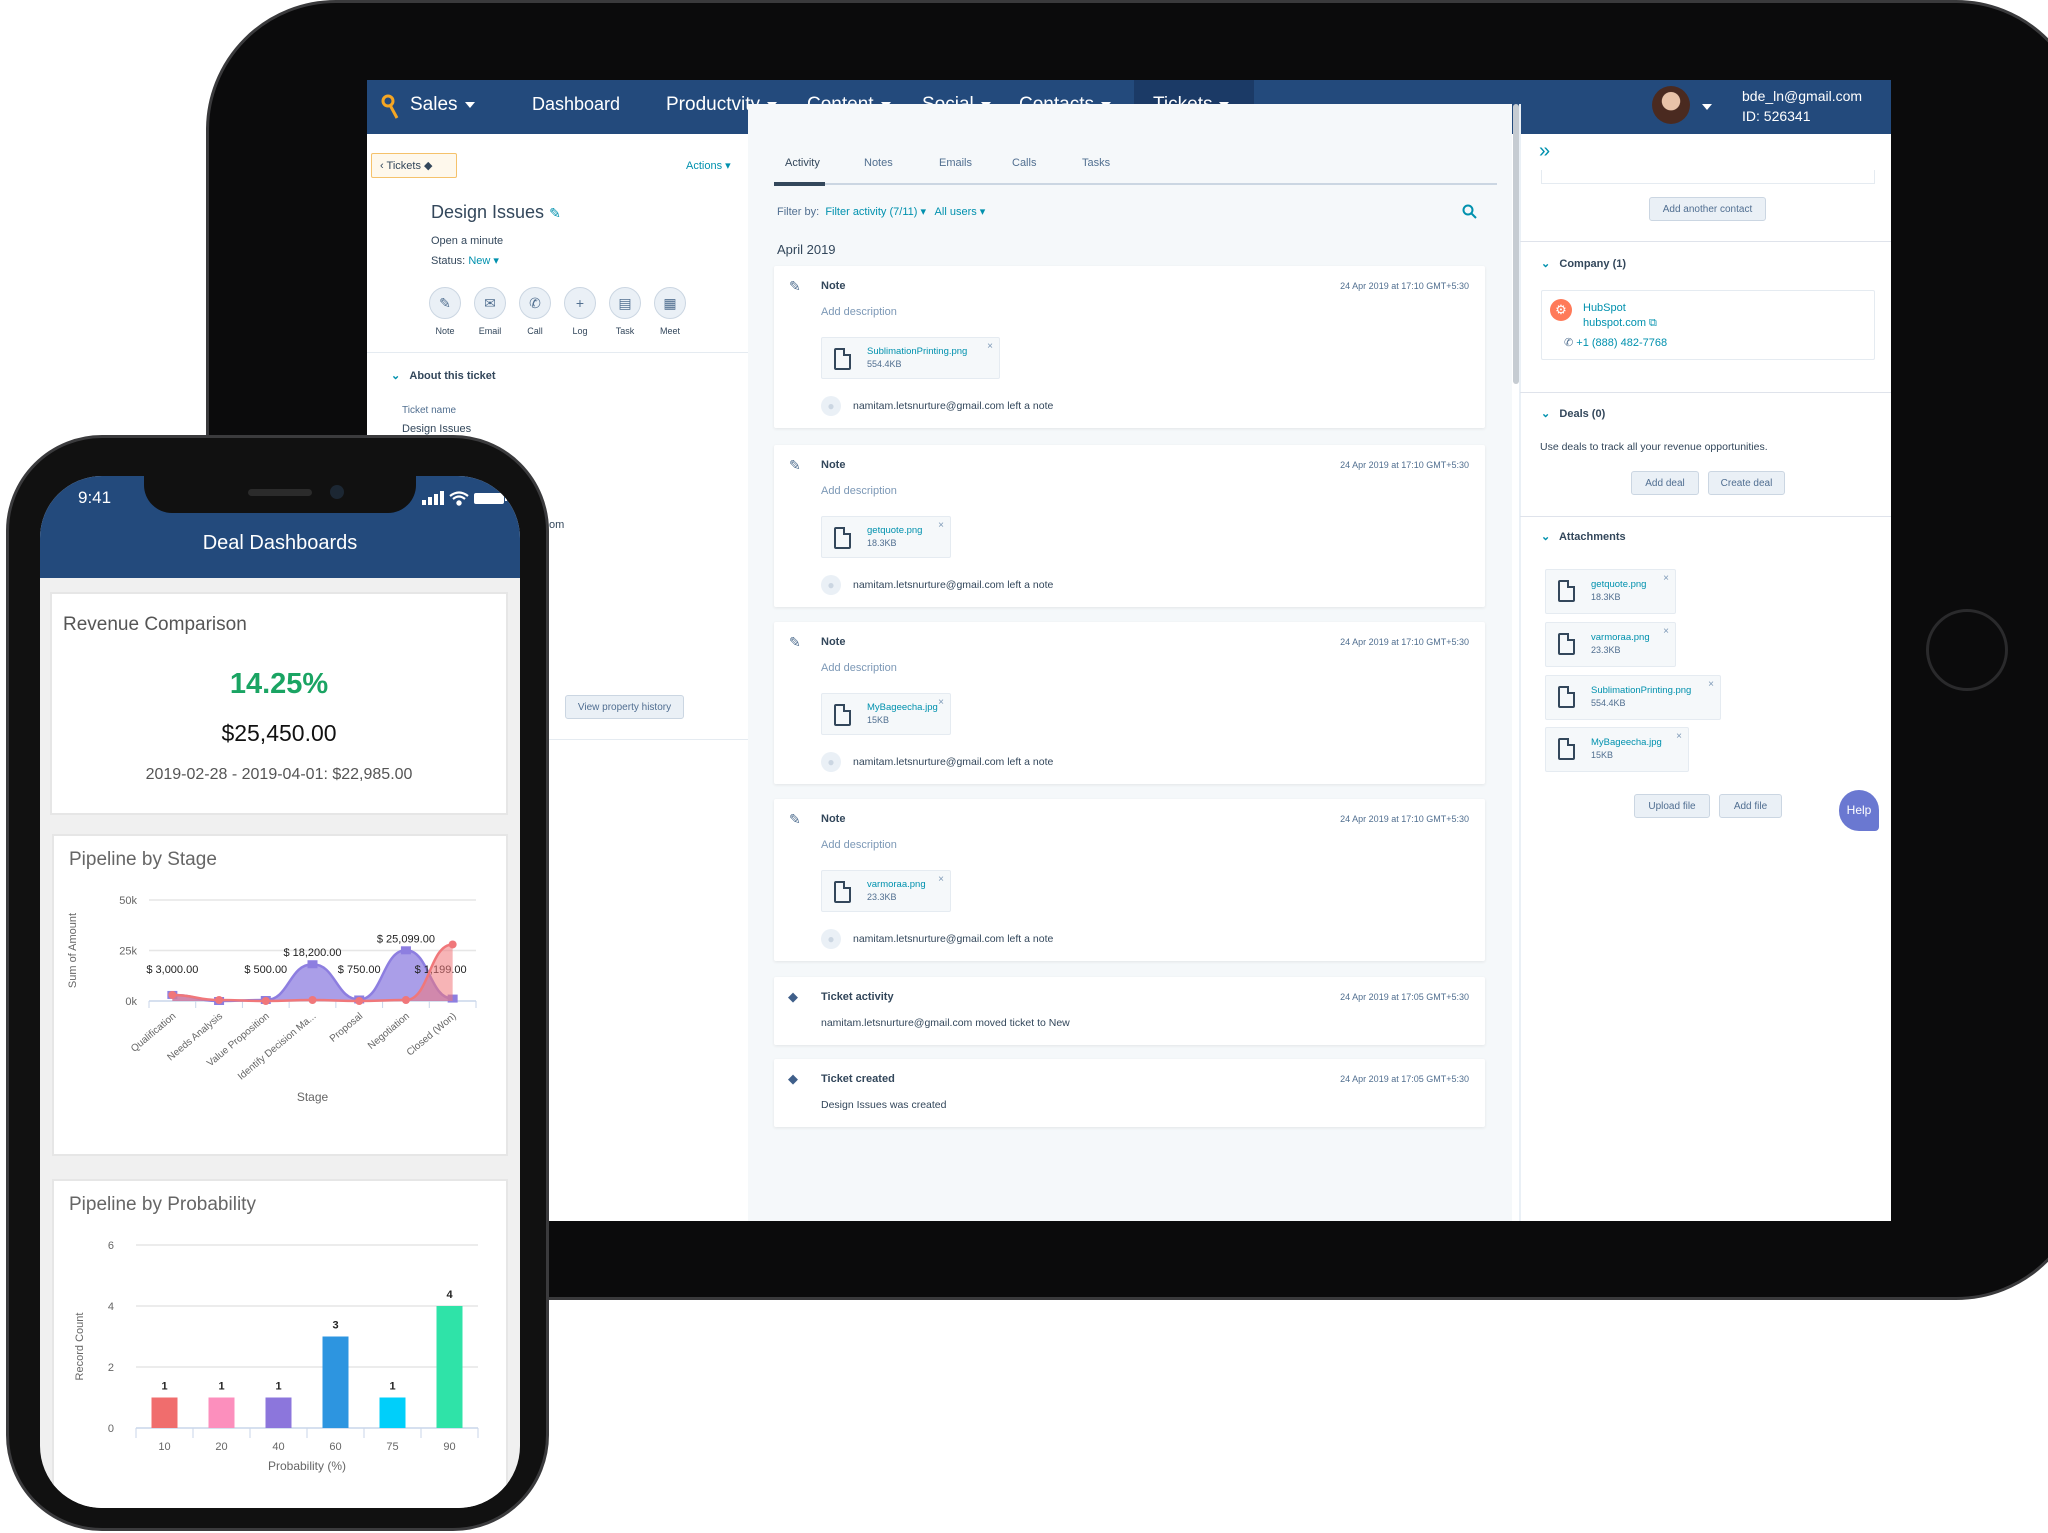 This screenshot has height=1533, width=2048. I want to click on filter-activity-dropdown: Filter activity (7/11) ▾, so click(875, 212).